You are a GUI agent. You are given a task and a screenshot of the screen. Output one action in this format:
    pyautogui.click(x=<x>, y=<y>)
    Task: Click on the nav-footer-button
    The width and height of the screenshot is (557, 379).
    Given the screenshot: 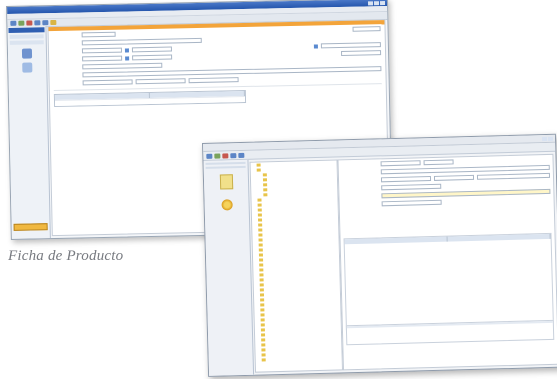 What is the action you would take?
    pyautogui.click(x=30, y=227)
    